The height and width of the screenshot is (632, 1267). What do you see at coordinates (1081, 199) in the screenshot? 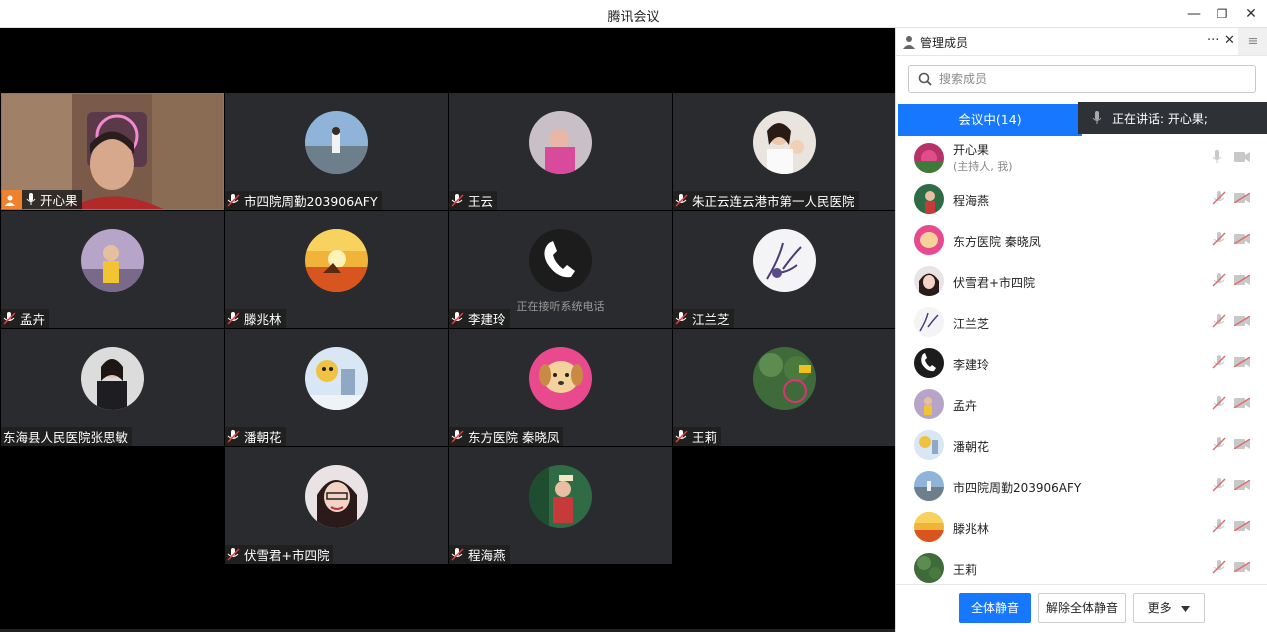
I see `list-item: 程海燕` at bounding box center [1081, 199].